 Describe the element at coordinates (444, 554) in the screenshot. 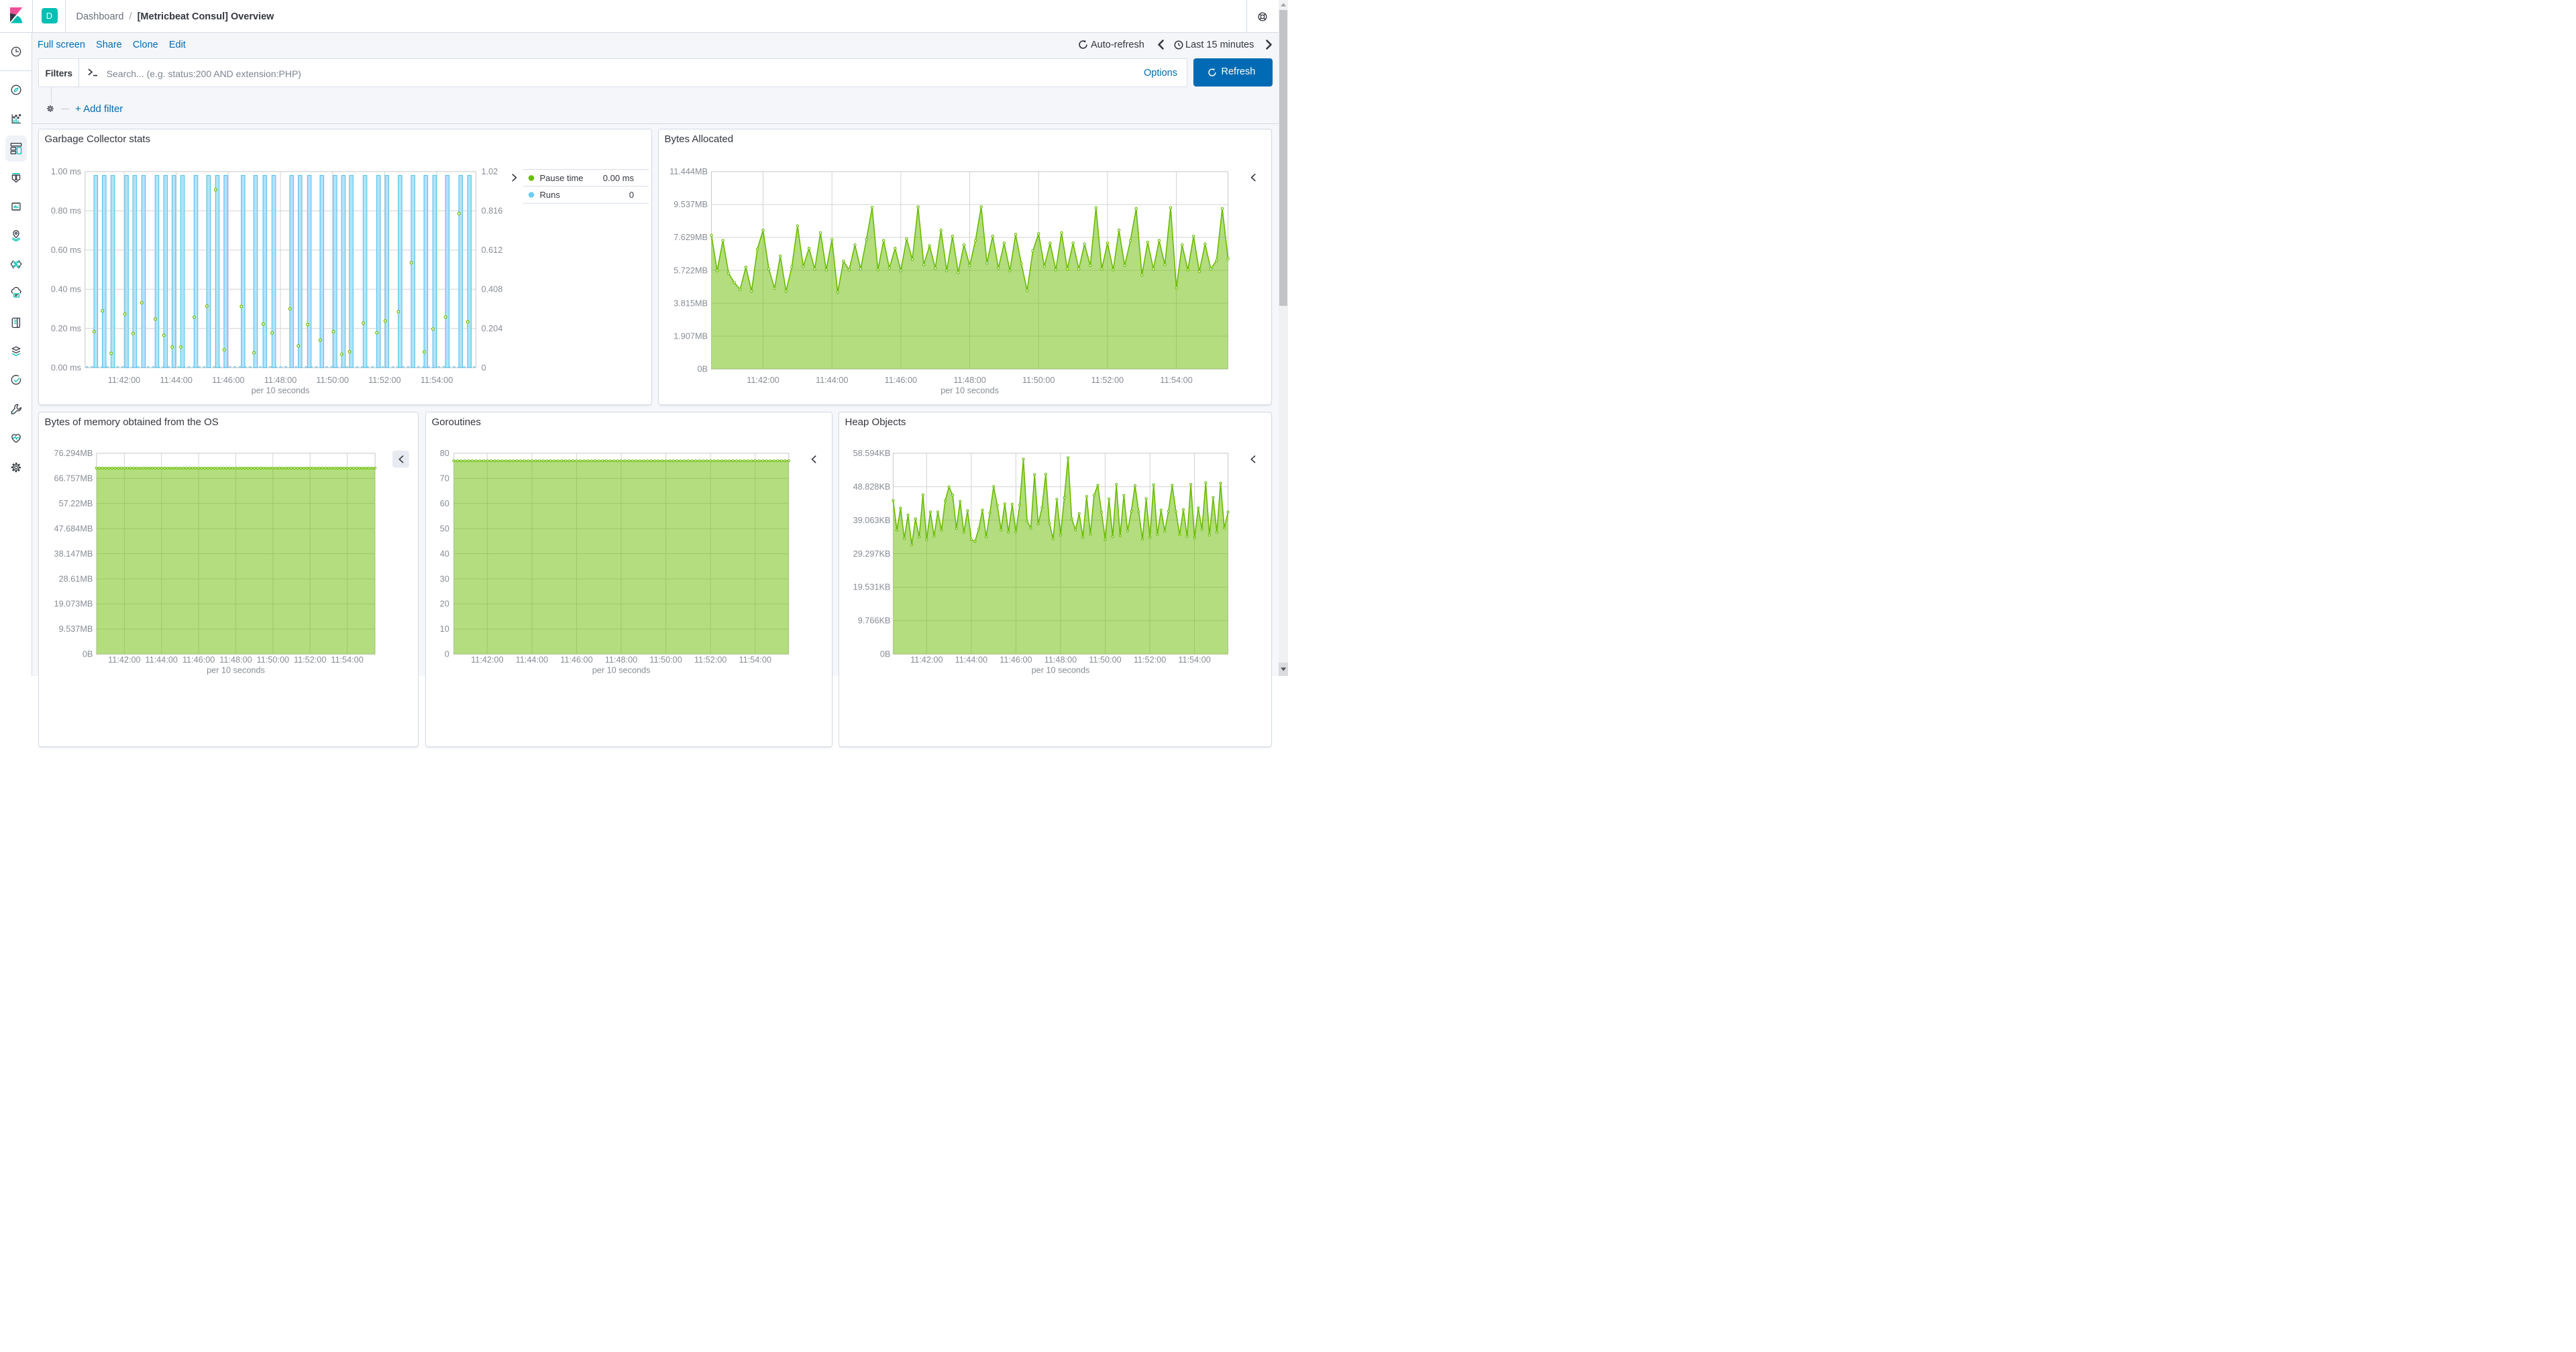

I see `svg-text: 40` at that location.